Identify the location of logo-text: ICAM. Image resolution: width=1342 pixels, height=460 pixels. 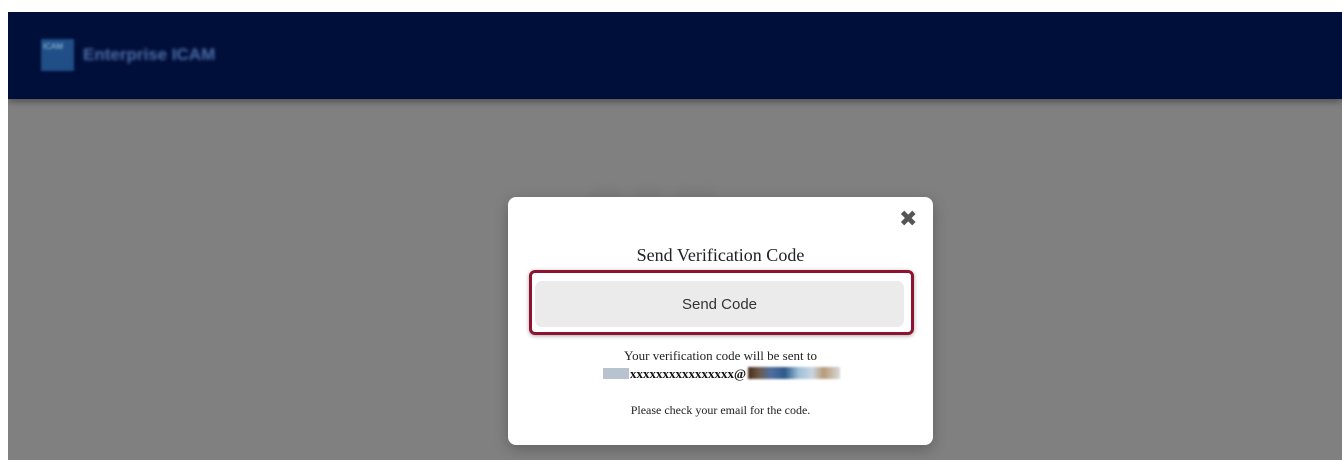
(53, 46).